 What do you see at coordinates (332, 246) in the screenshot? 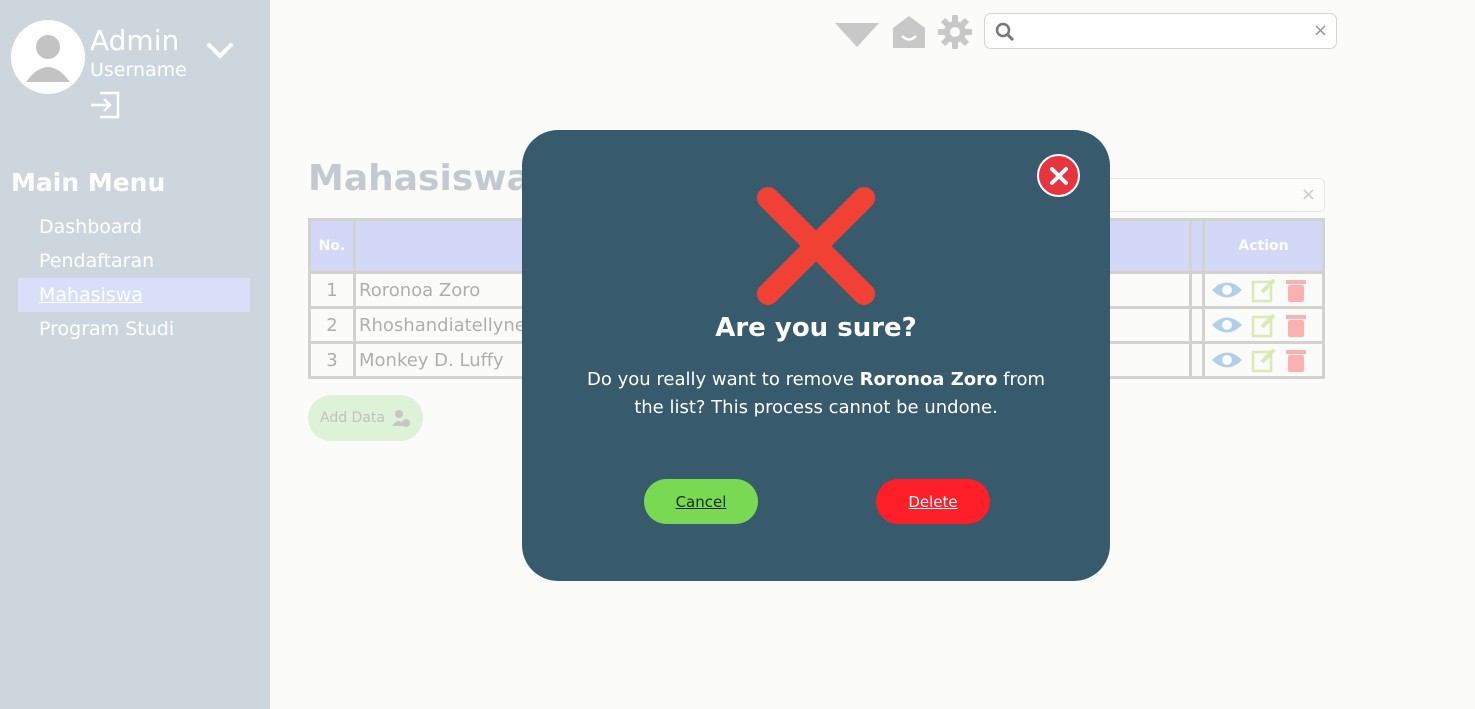
I see `col-header-no: No.` at bounding box center [332, 246].